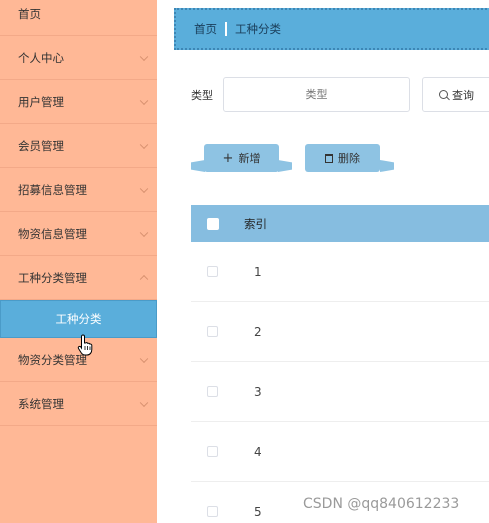  What do you see at coordinates (258, 29) in the screenshot?
I see `breadcrumb-current: 工种分类` at bounding box center [258, 29].